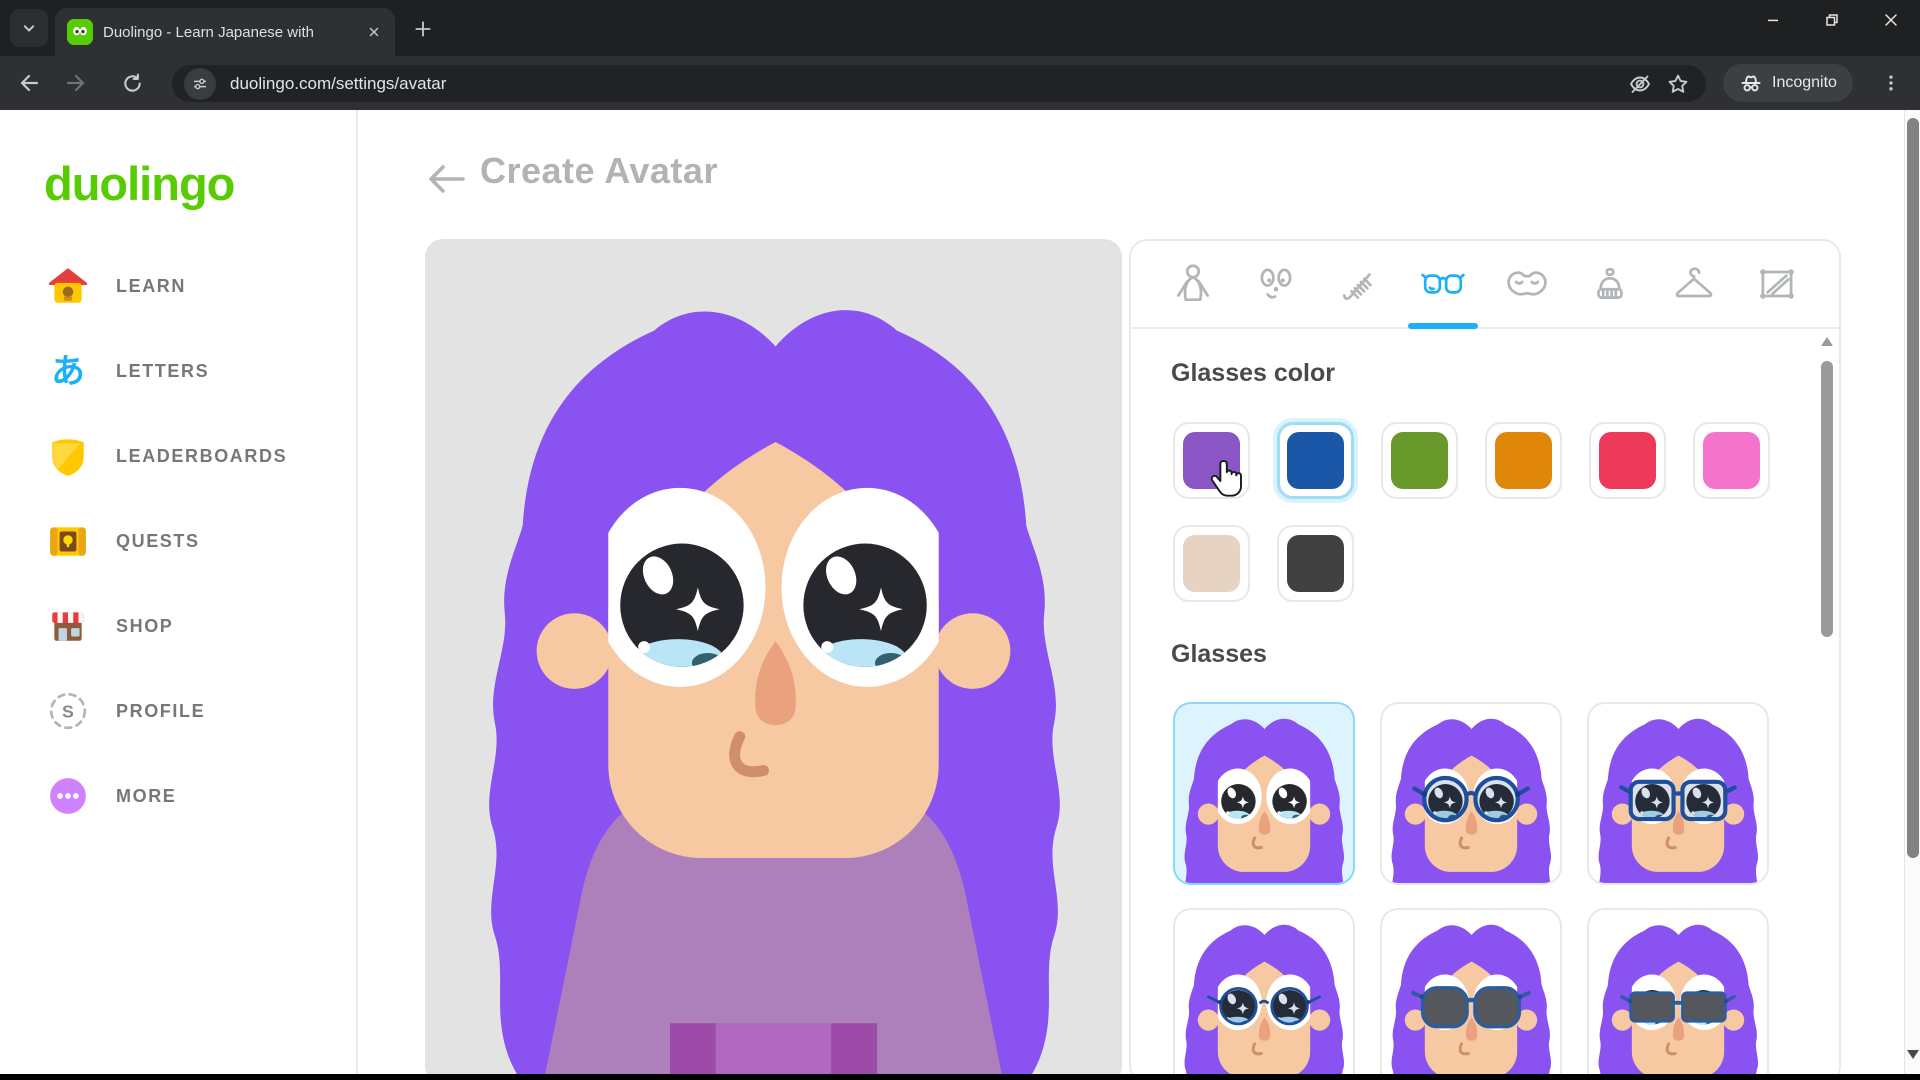 The height and width of the screenshot is (1080, 1920). Describe the element at coordinates (68, 711) in the screenshot. I see `svg-text: S` at that location.